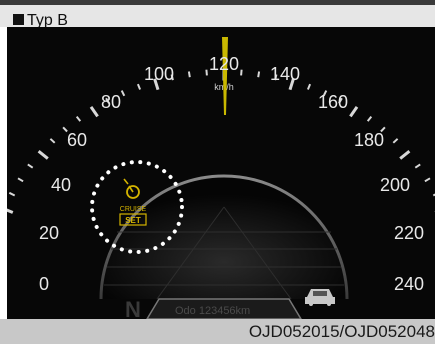 This screenshot has height=344, width=435. Describe the element at coordinates (217, 17) in the screenshot. I see `header-band: Typ B` at that location.